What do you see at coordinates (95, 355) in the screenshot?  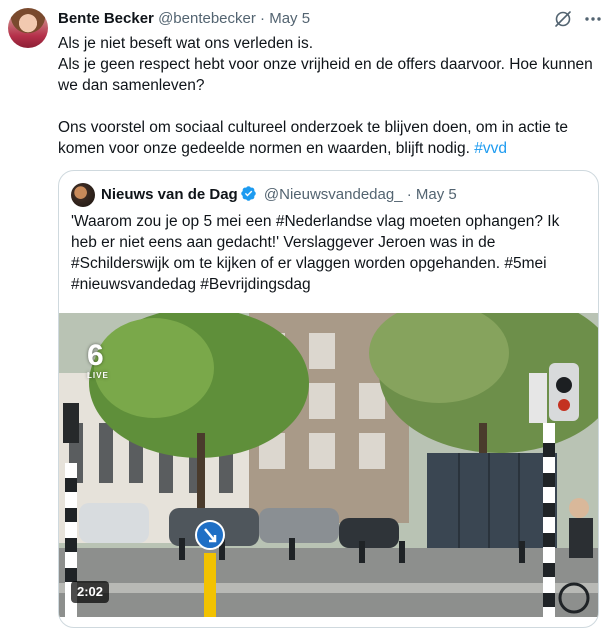 I see `channel-logo-number: 6` at bounding box center [95, 355].